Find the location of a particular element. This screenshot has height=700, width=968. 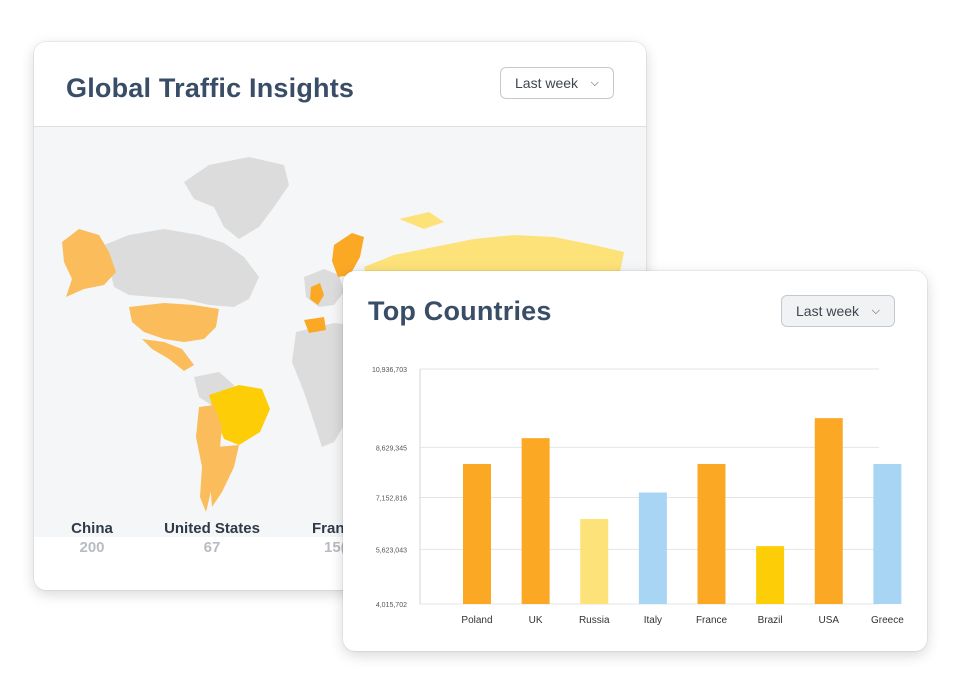

bar-italy is located at coordinates (652, 548).